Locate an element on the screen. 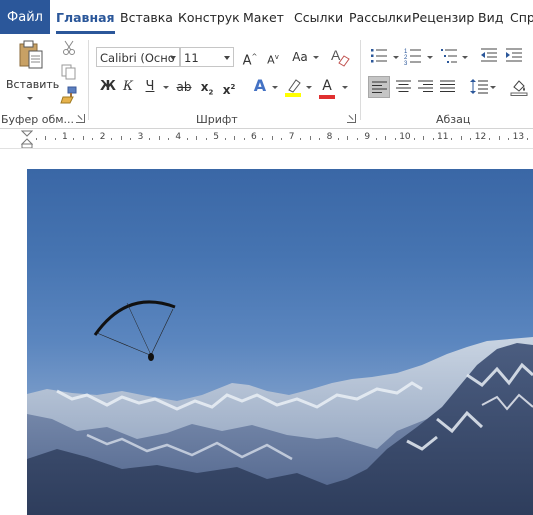 Image resolution: width=533 pixels, height=515 pixels. tab-layout: Макет is located at coordinates (263, 17).